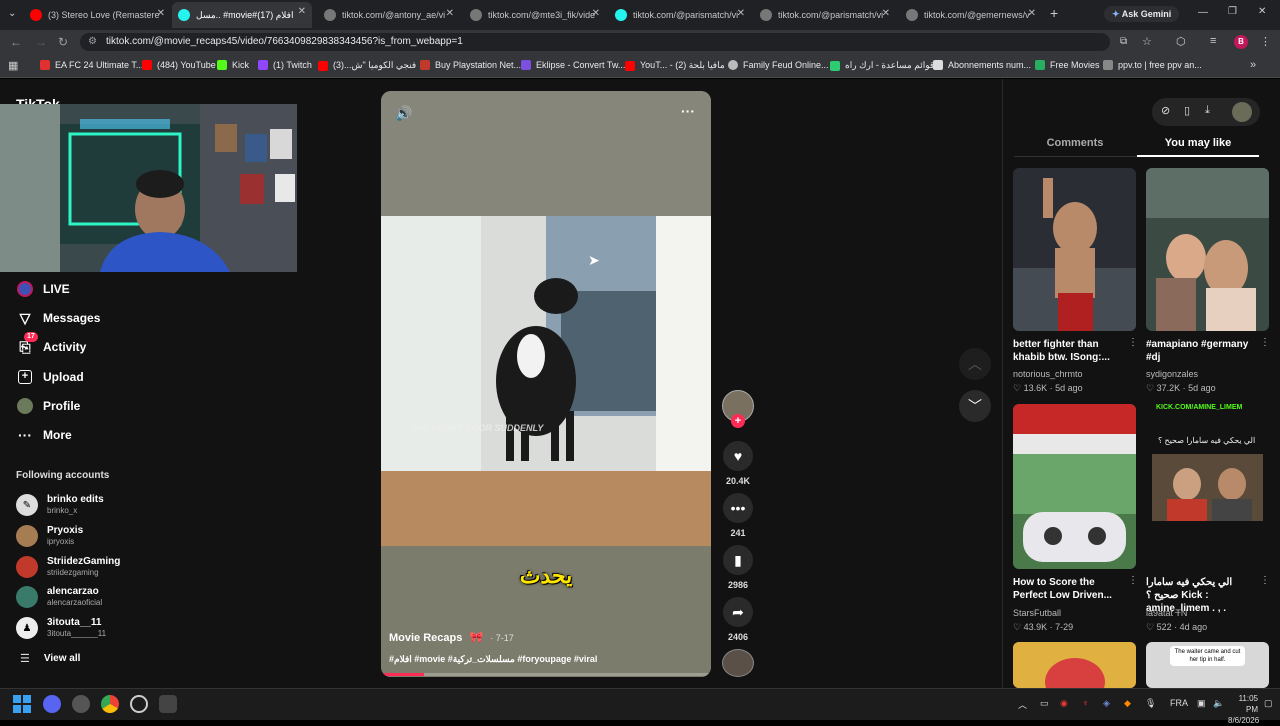 Image resolution: width=1280 pixels, height=726 pixels. What do you see at coordinates (58, 318) in the screenshot?
I see `nav-messages: ▽ Messages` at bounding box center [58, 318].